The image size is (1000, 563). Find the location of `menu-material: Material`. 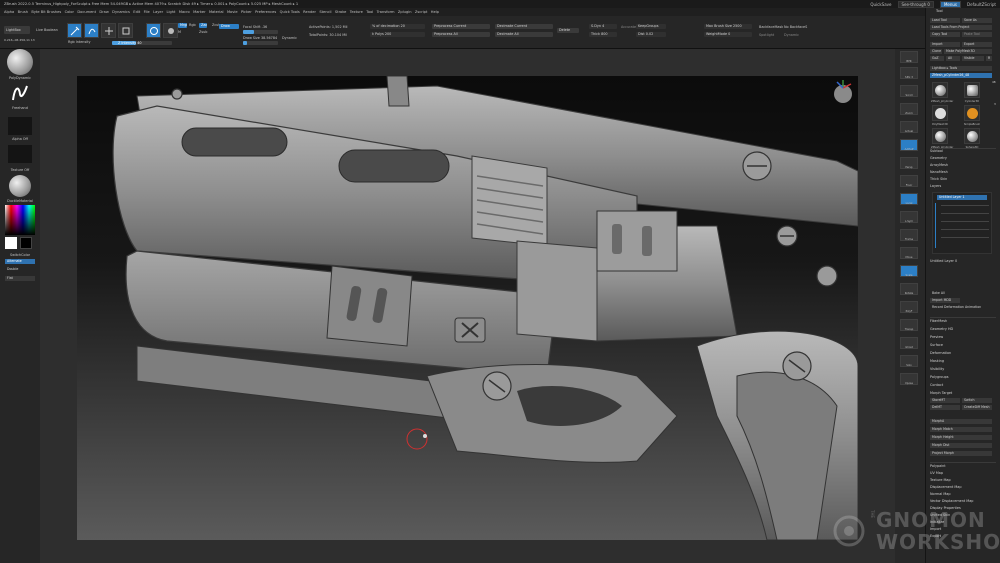

menu-material: Material is located at coordinates (216, 12).